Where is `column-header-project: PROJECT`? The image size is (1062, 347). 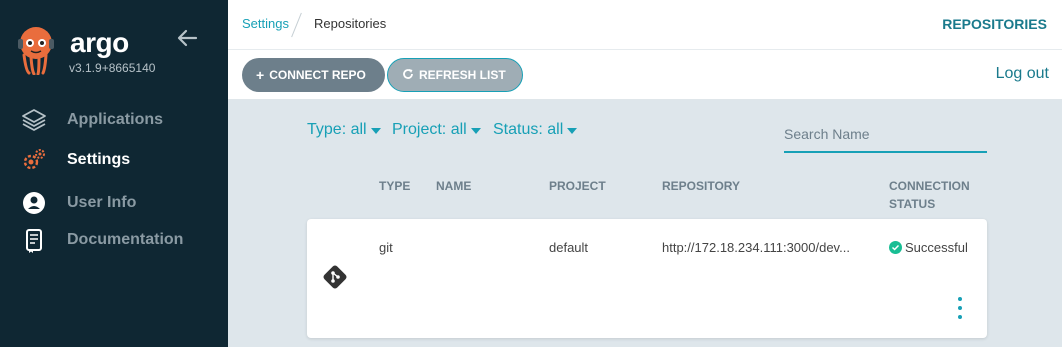 column-header-project: PROJECT is located at coordinates (577, 186).